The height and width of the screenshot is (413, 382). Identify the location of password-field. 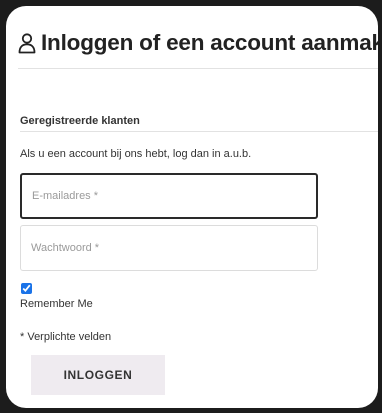
(169, 248).